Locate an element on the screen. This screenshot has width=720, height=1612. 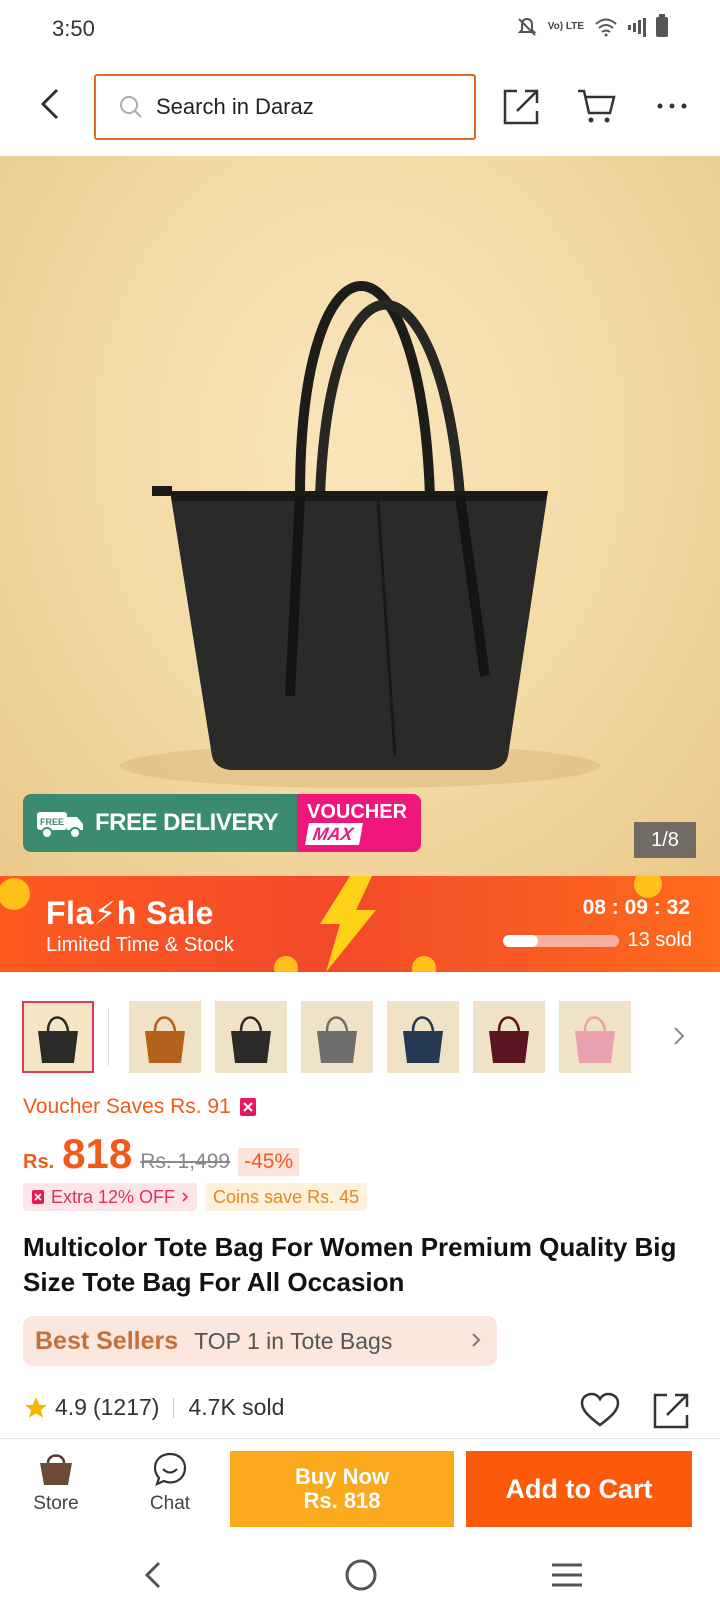
flash-sale-subtitle: Limited Time & Stock is located at coordinates (140, 945).